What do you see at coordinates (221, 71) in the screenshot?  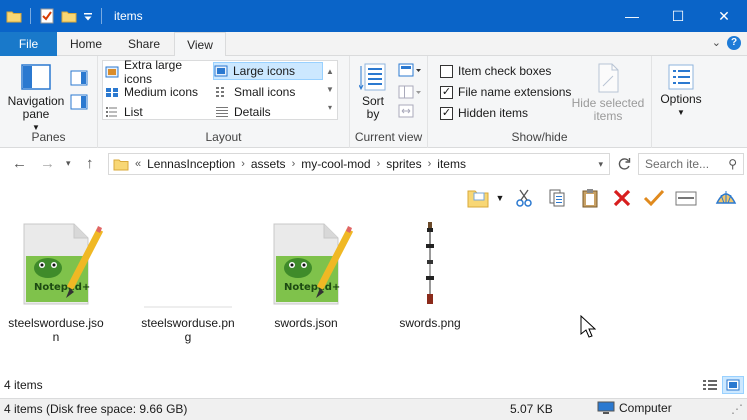 I see `large-icons-icon` at bounding box center [221, 71].